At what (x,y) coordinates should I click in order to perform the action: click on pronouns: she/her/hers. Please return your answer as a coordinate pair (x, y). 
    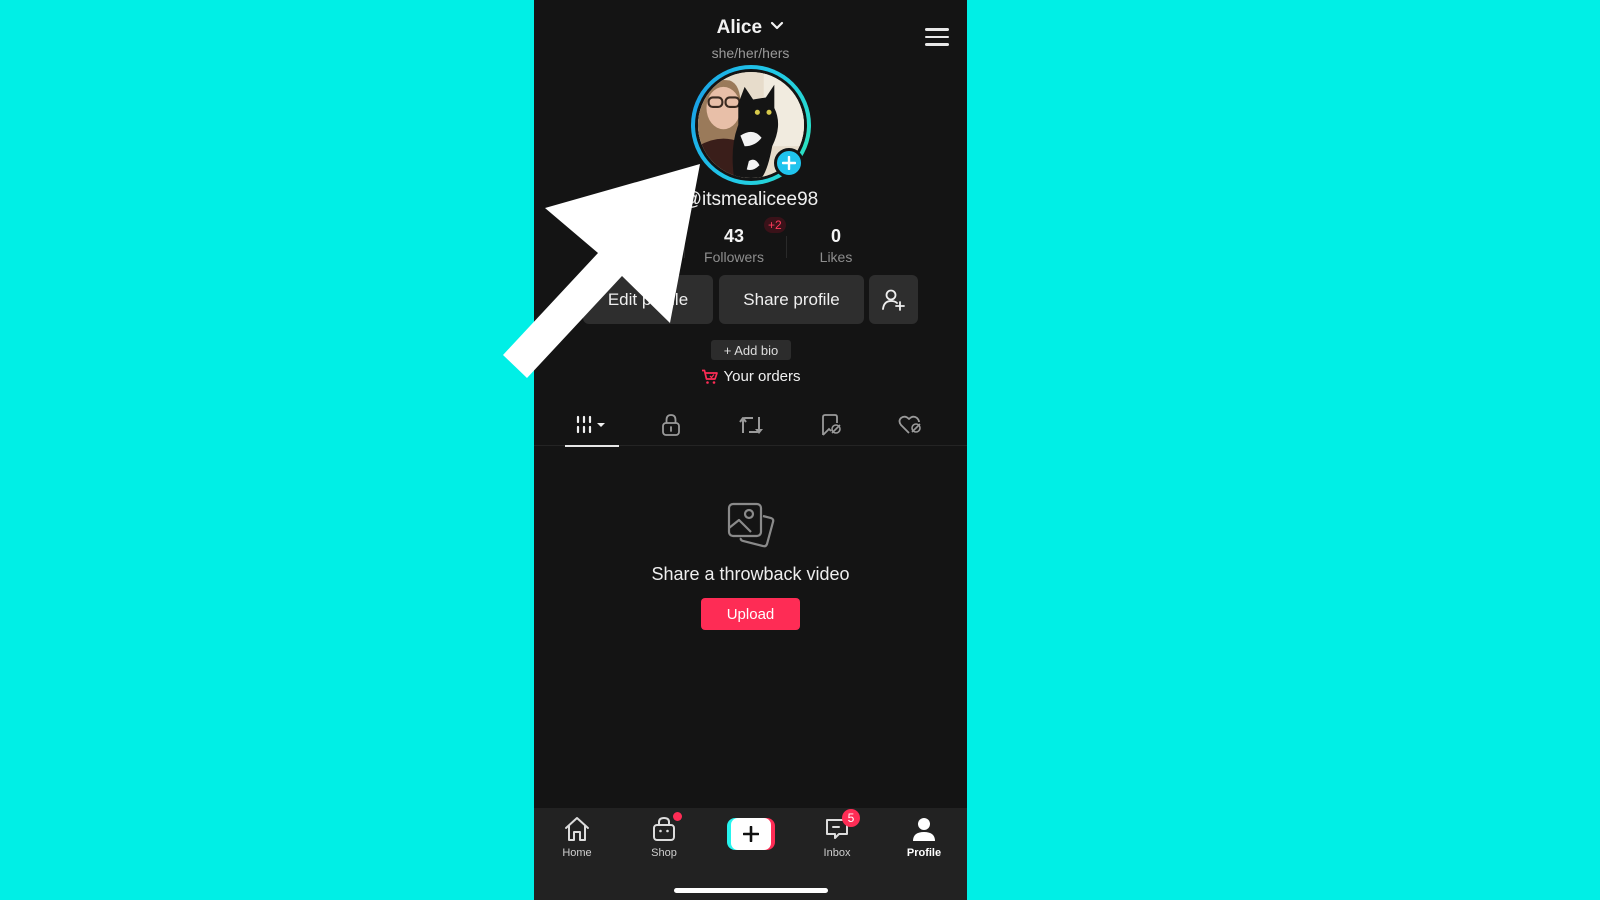
    Looking at the image, I should click on (750, 53).